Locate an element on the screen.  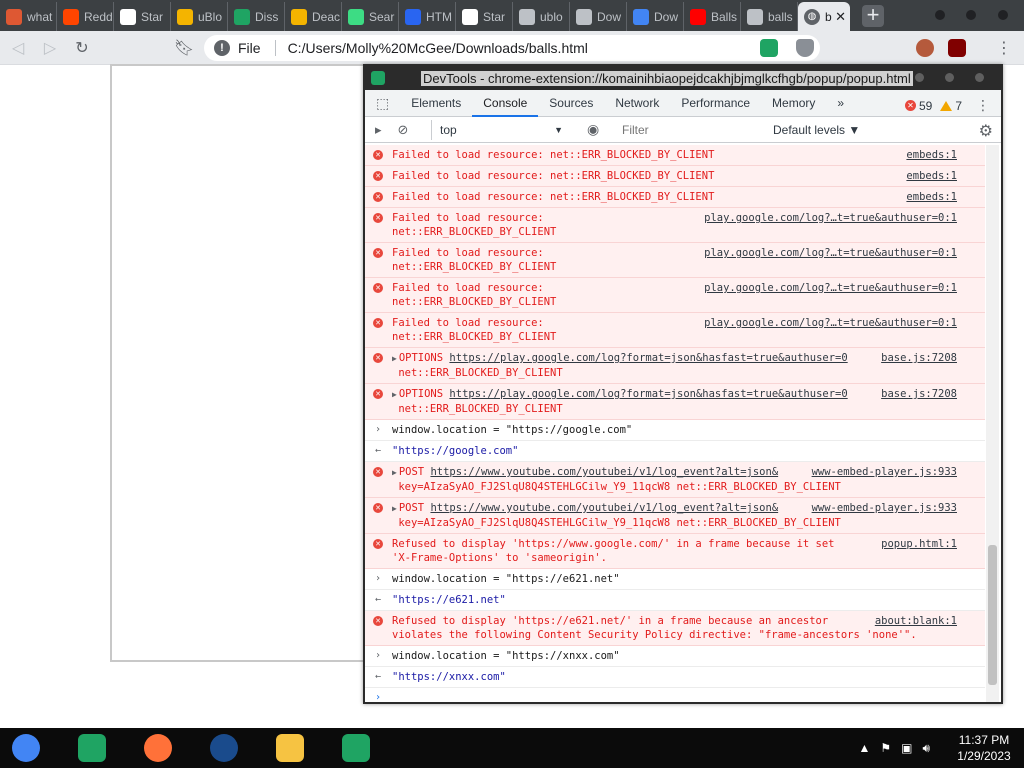
console-prompt: › is located at coordinates (675, 695).